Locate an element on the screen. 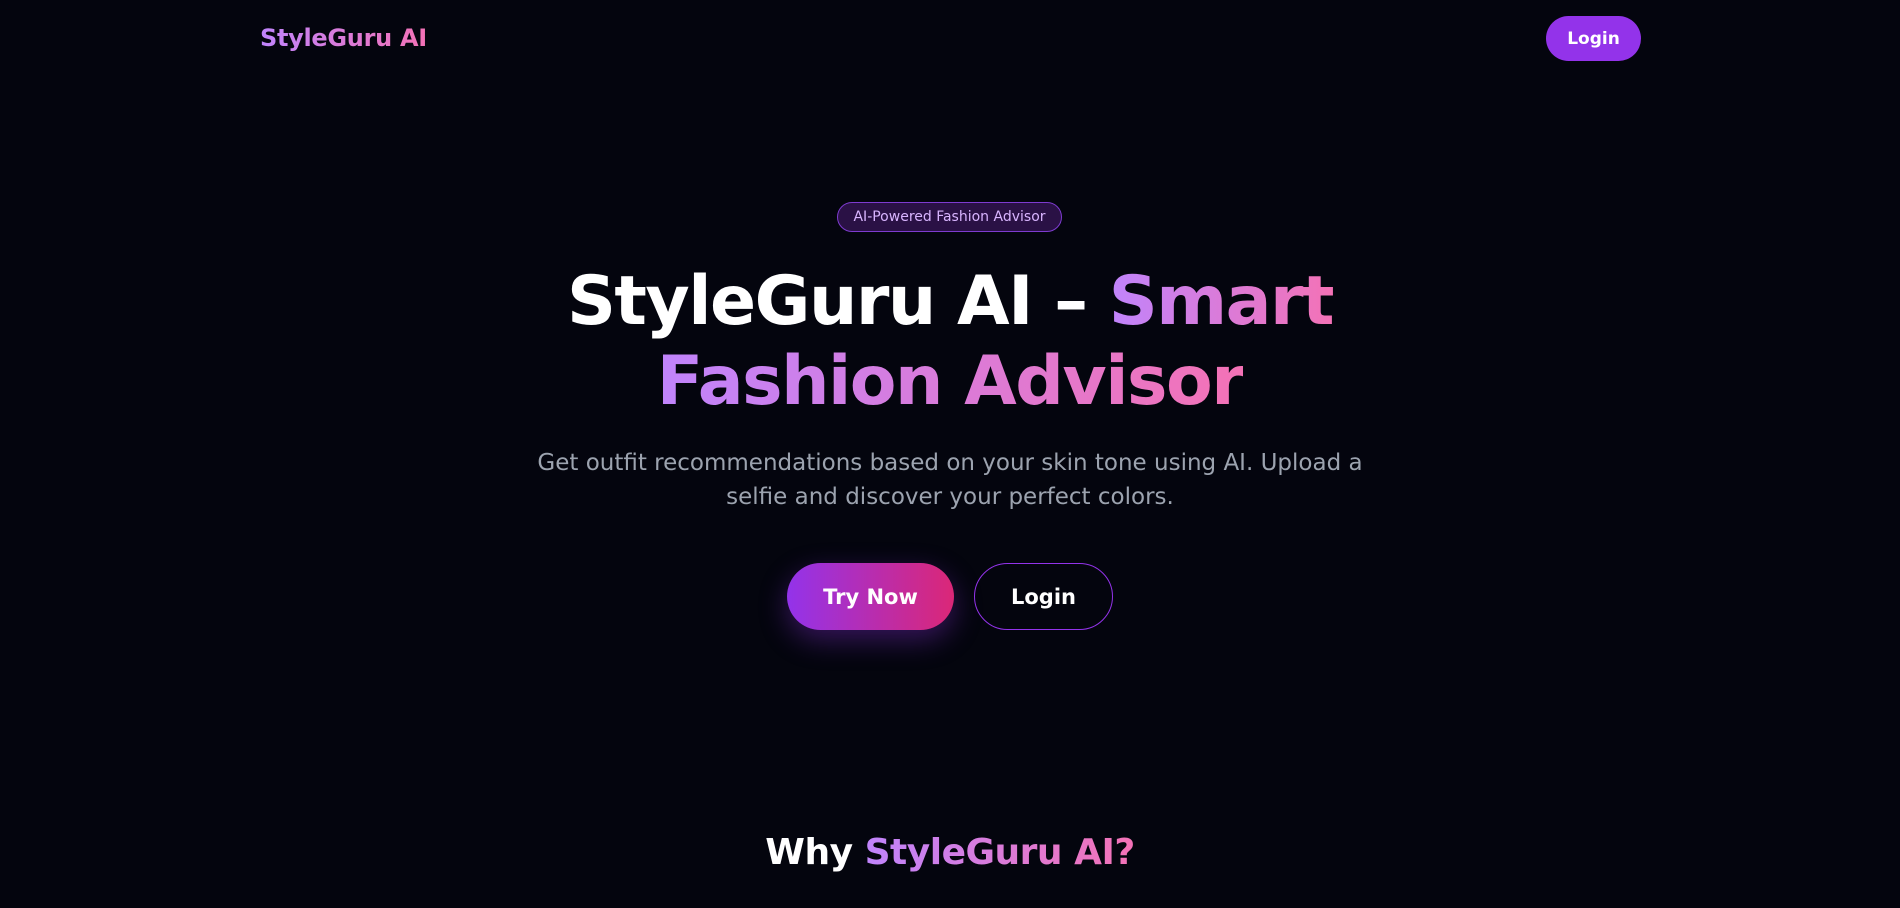 Image resolution: width=1900 pixels, height=908 pixels. headline-accent-text-line2: Fashion Advisor is located at coordinates (950, 381).